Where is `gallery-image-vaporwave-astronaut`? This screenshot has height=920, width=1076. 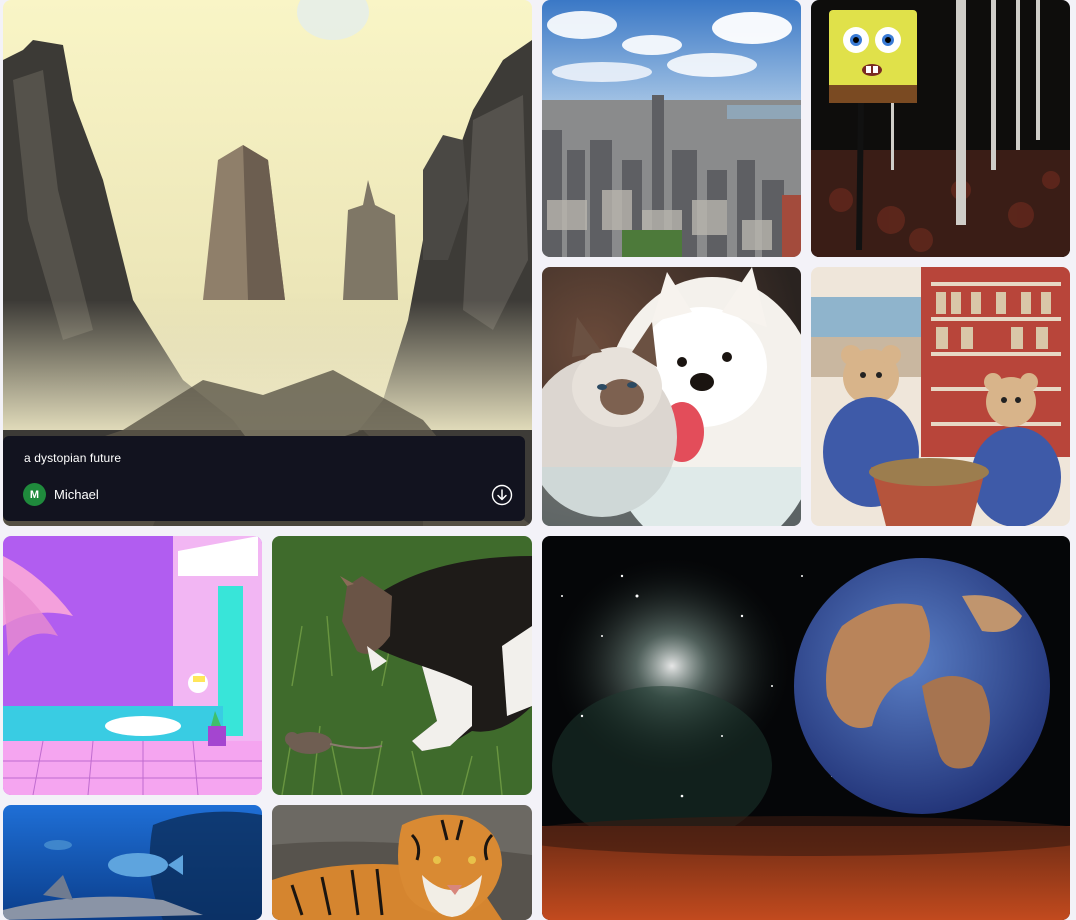 gallery-image-vaporwave-astronaut is located at coordinates (132, 665).